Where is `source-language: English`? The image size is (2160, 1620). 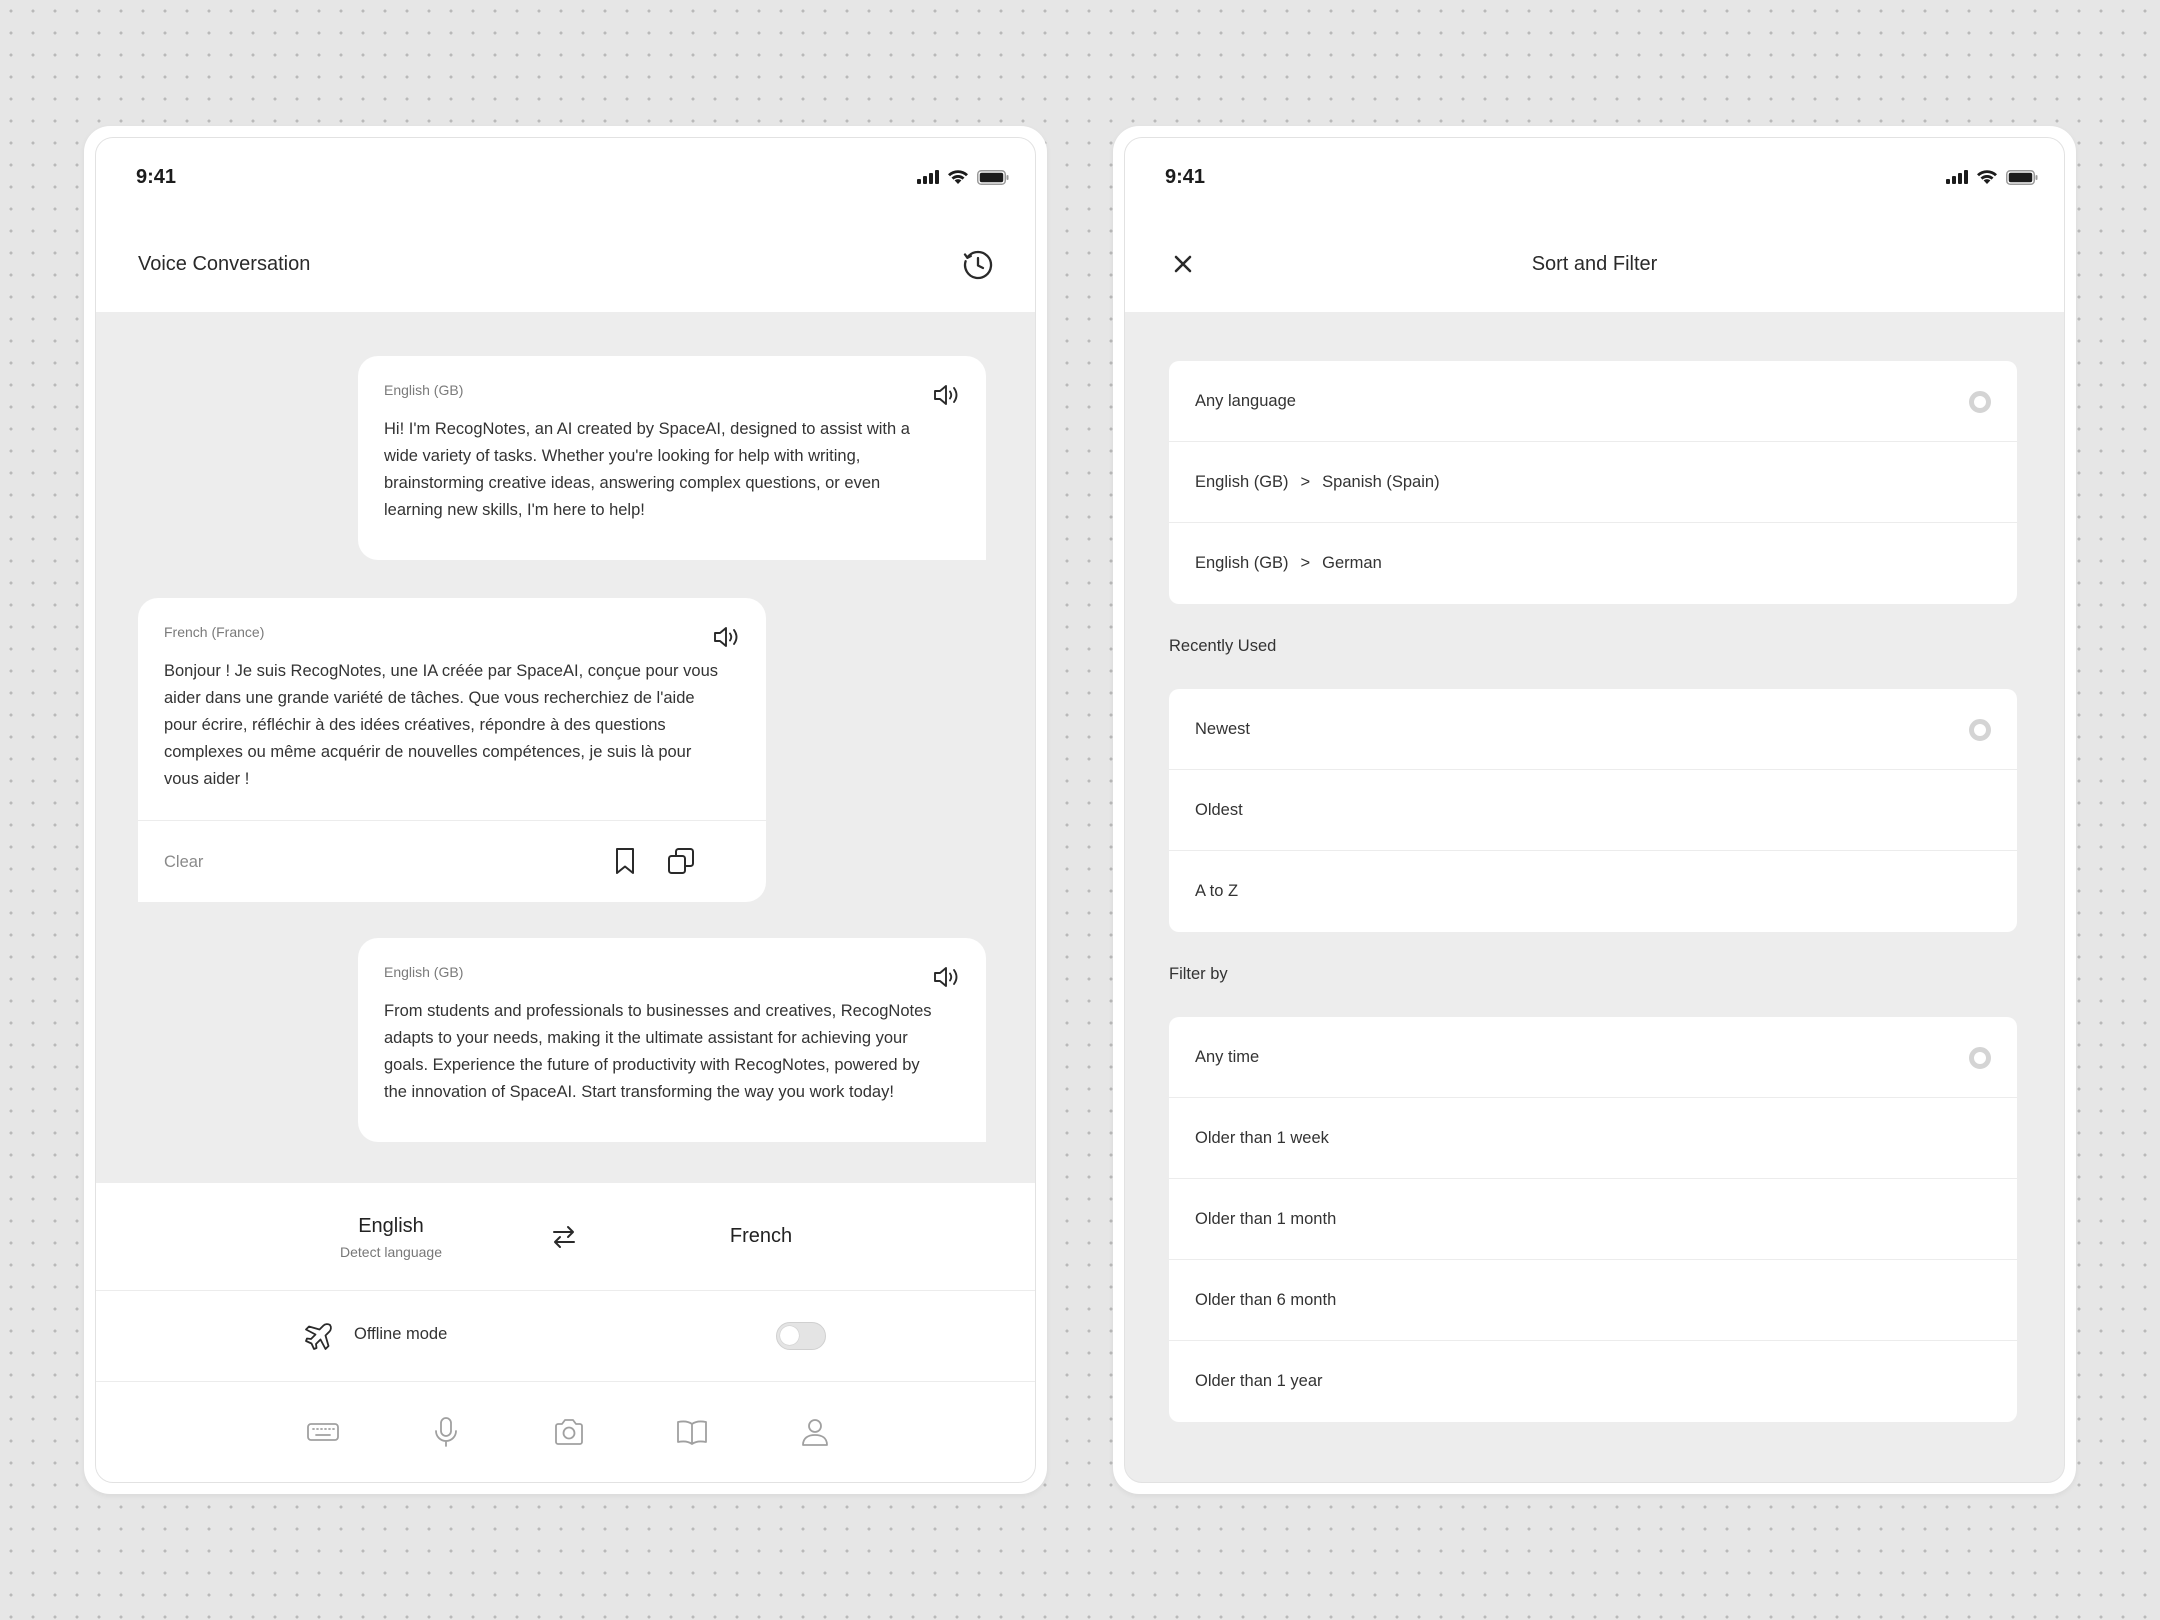
source-language: English is located at coordinates (391, 1226).